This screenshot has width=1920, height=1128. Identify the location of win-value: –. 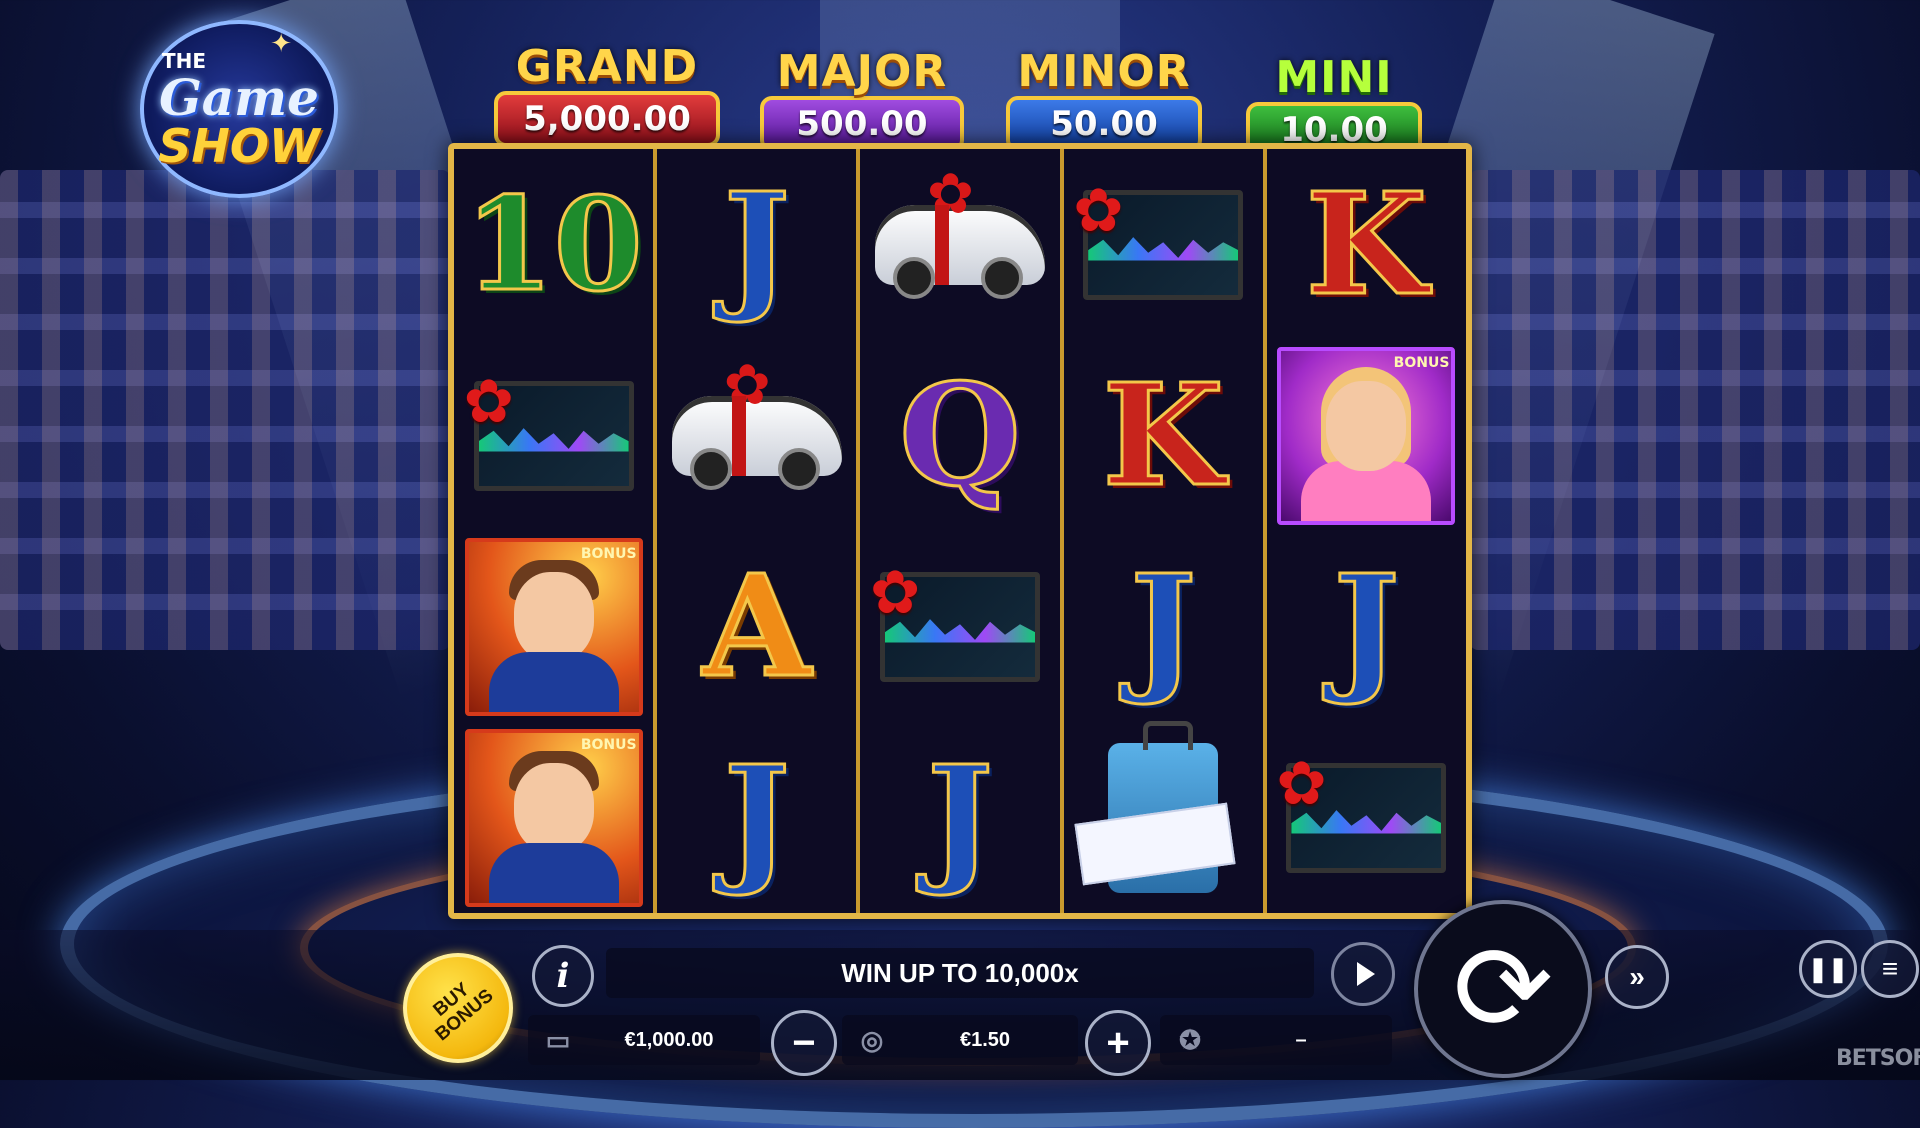
(1301, 1039).